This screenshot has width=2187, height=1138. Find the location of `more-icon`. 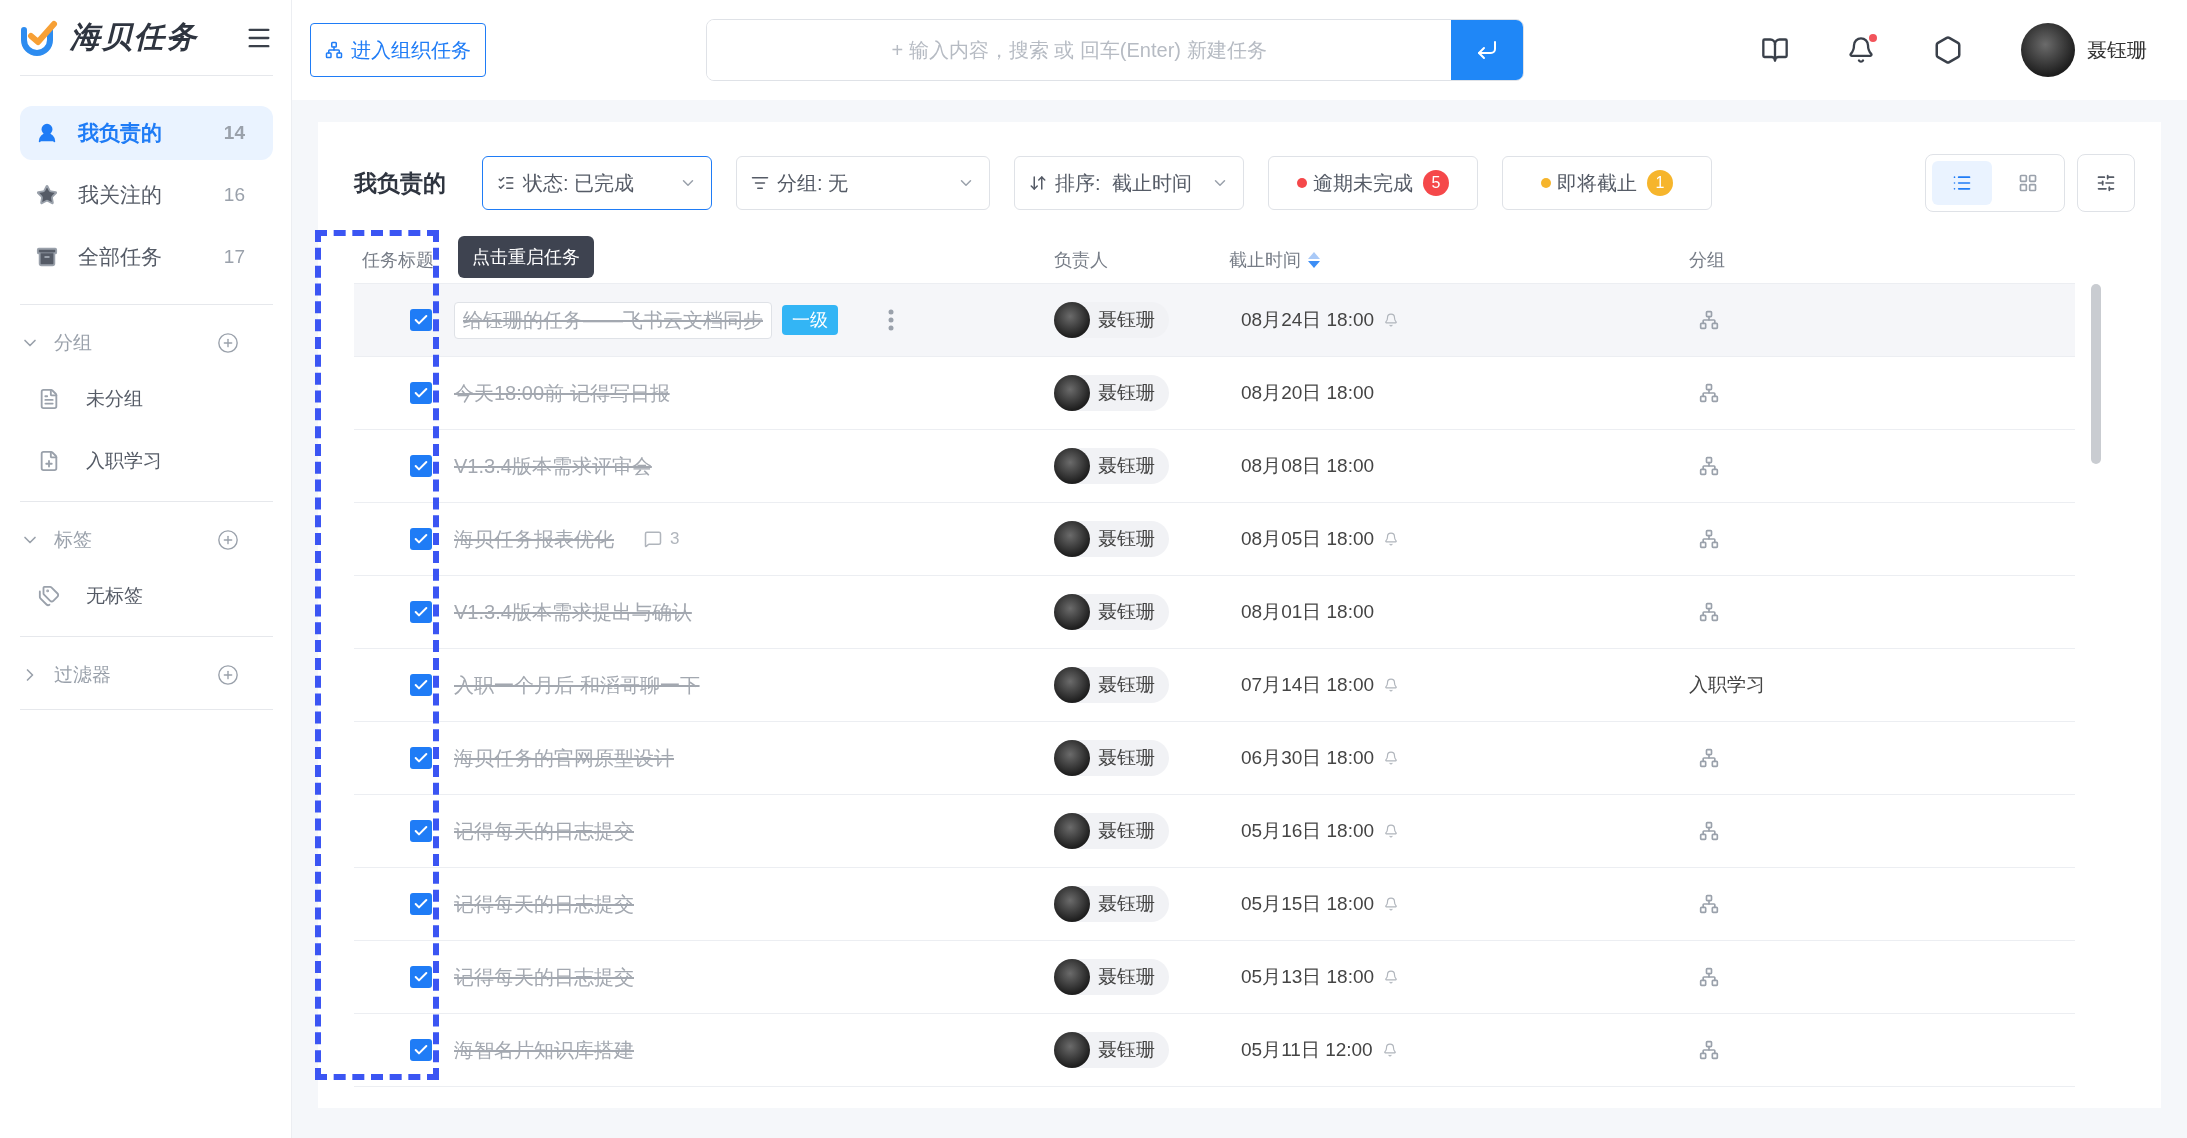

more-icon is located at coordinates (891, 320).